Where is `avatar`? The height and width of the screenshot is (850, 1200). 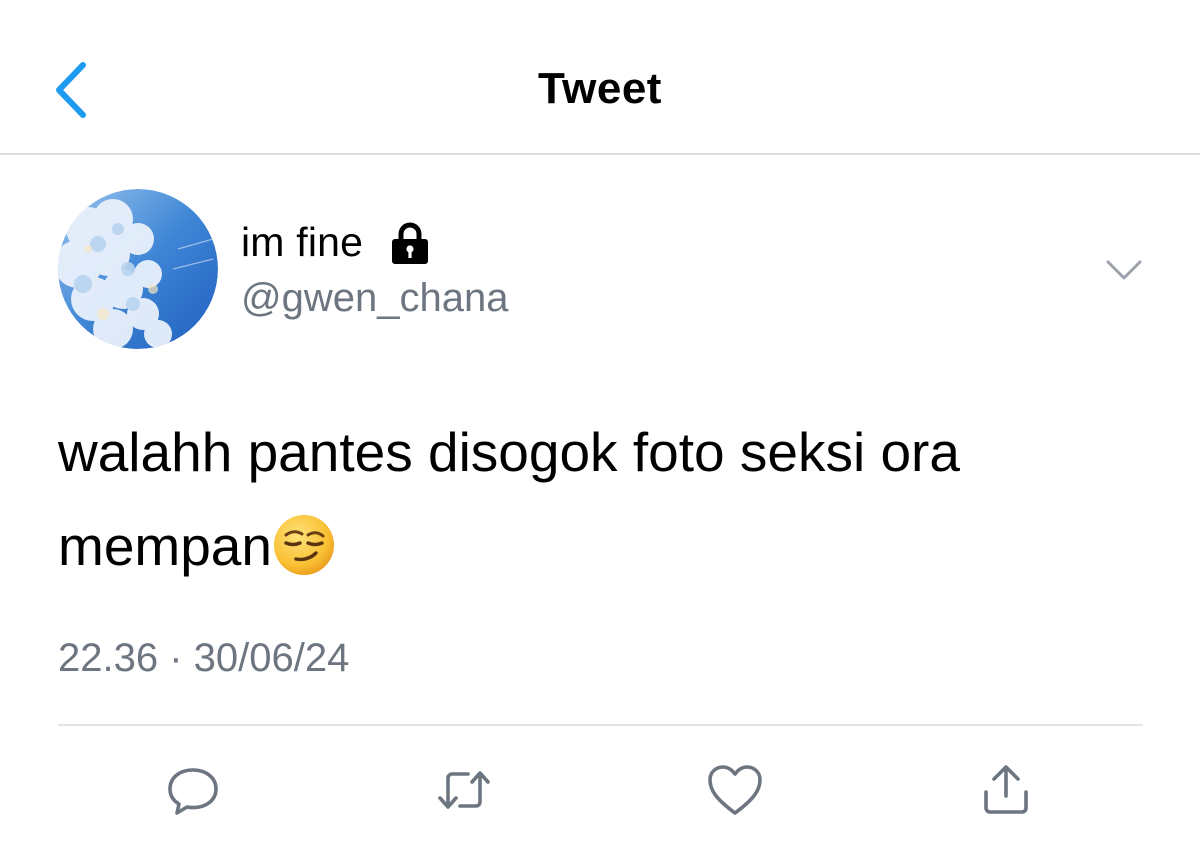 avatar is located at coordinates (138, 269).